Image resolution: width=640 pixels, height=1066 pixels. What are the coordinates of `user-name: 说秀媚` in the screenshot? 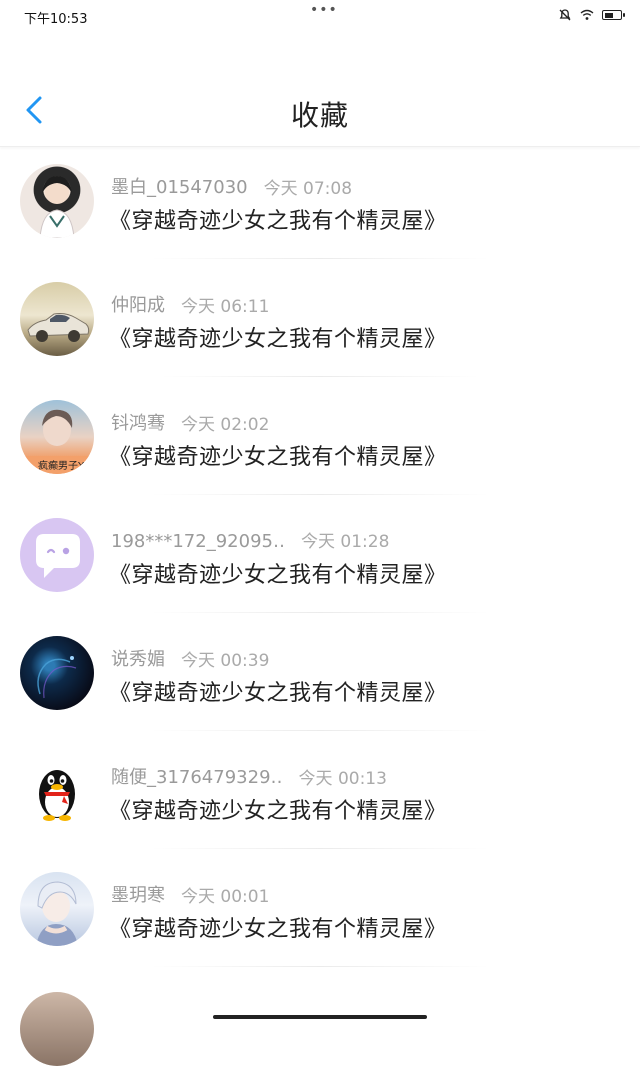 It's located at (138, 659).